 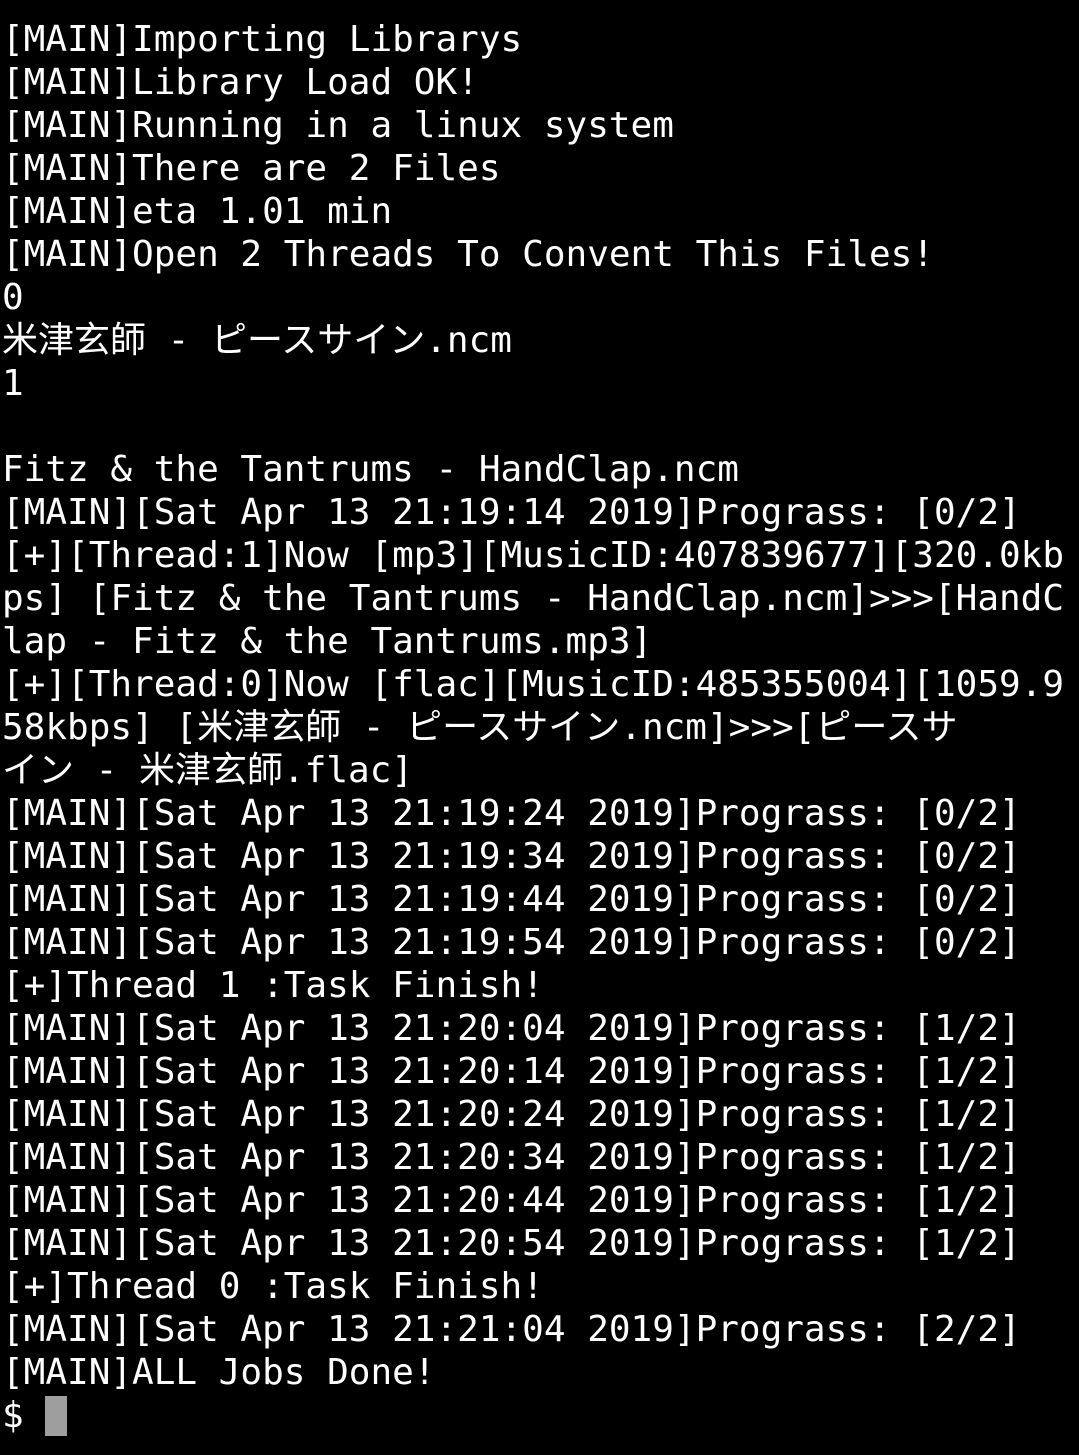 I want to click on output-line: イン - 米津玄師.flac], so click(x=208, y=770).